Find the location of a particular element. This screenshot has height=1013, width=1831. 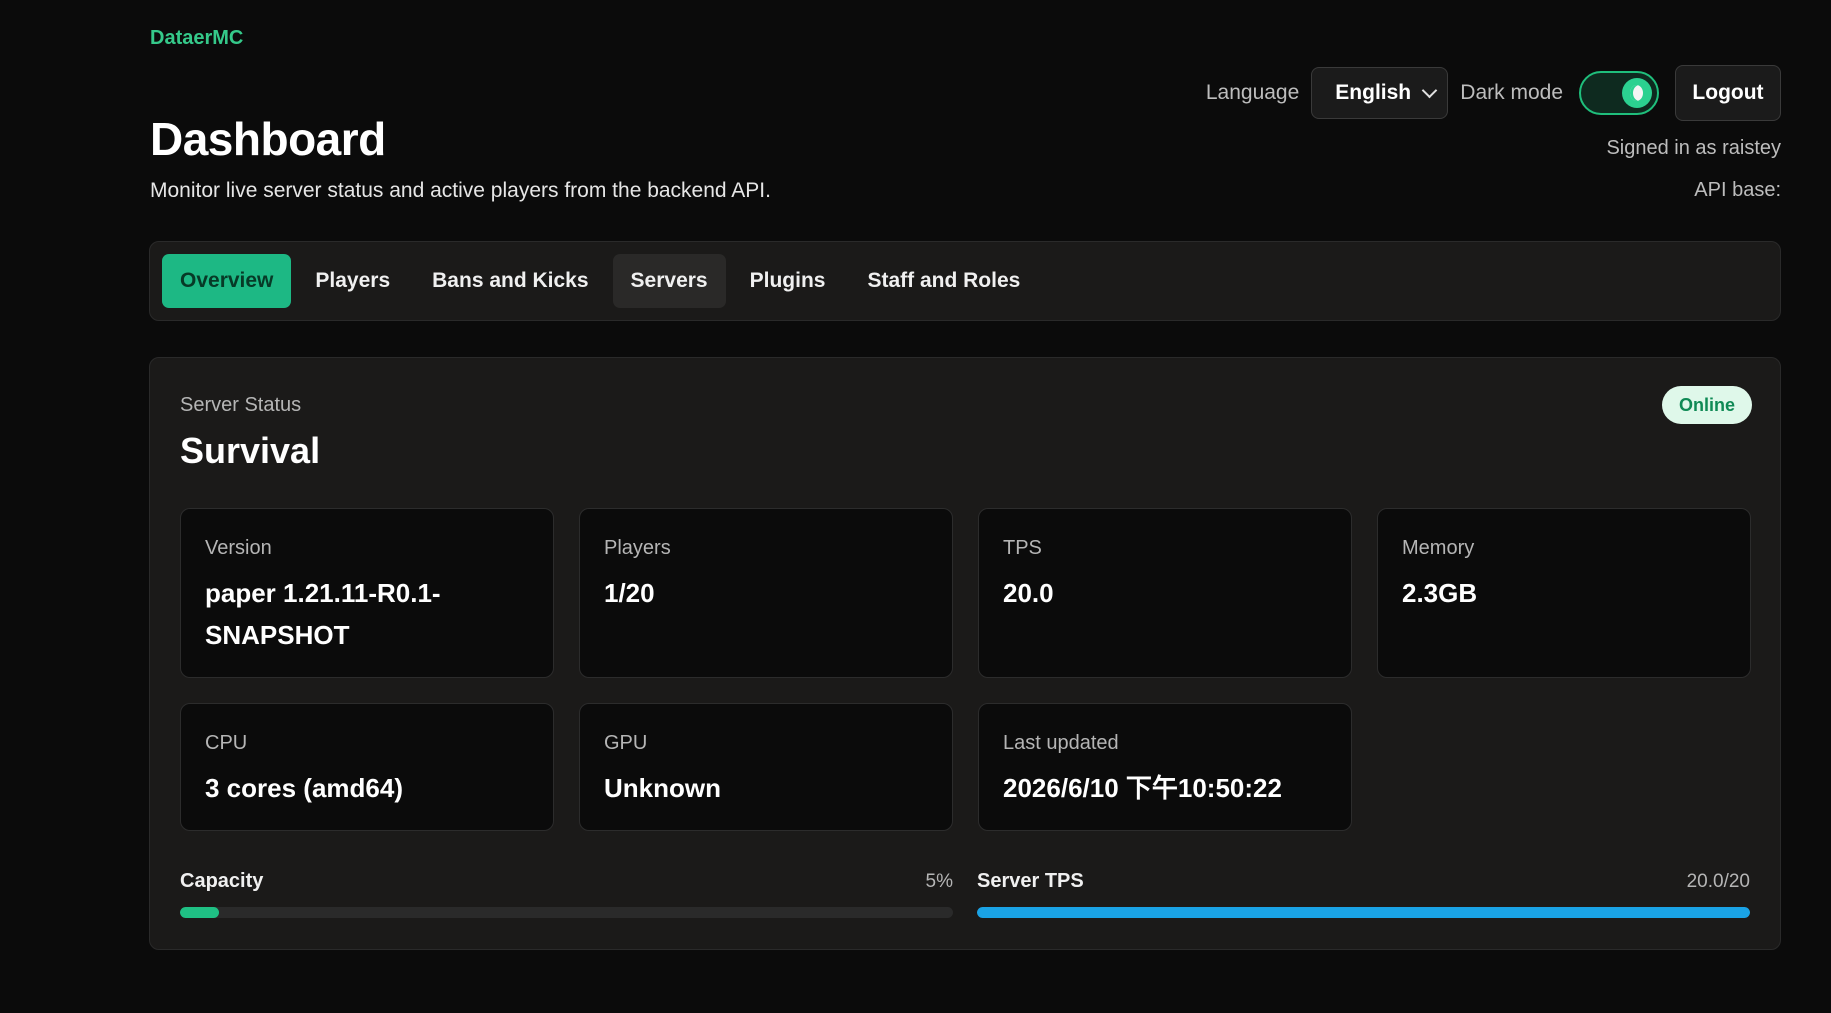

stat-card-players: Players 1/20 is located at coordinates (766, 593).